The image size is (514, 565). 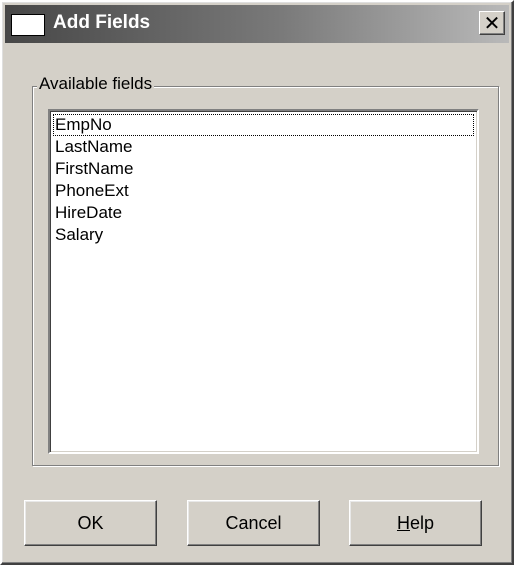 I want to click on list-item: HireDate, so click(x=263, y=213).